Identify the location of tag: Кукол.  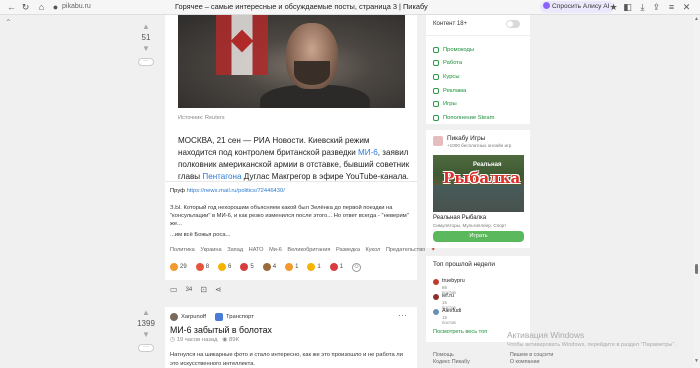
(373, 250).